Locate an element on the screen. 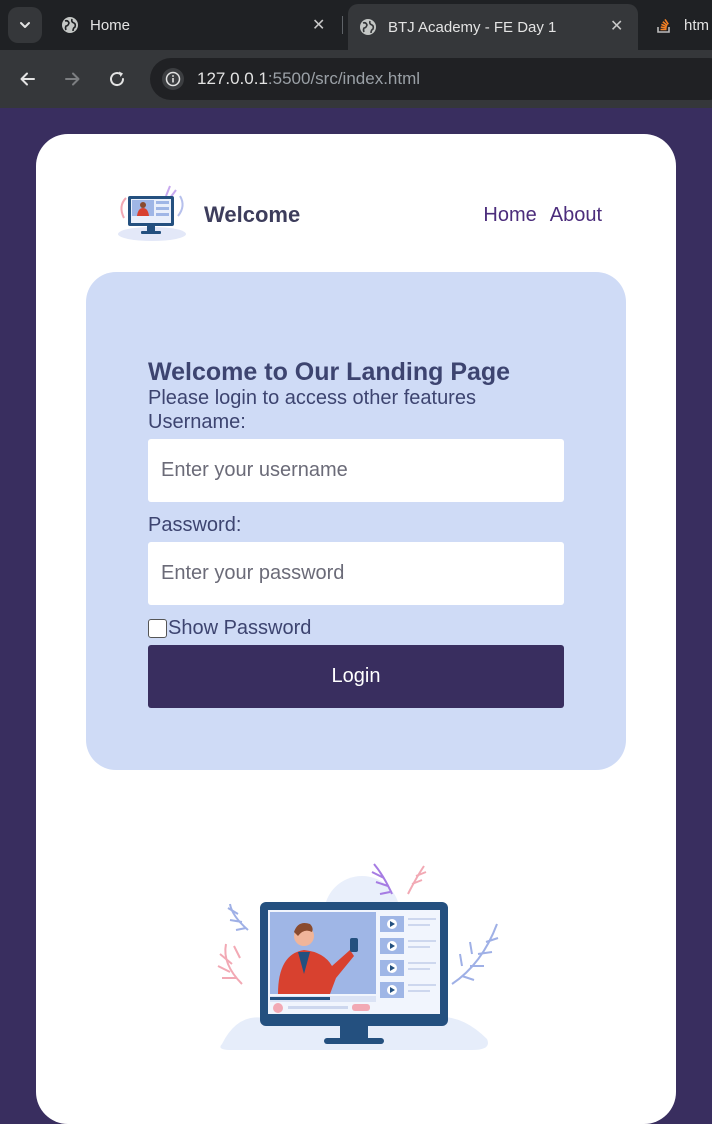 Image resolution: width=712 pixels, height=1124 pixels. username-label: Username: is located at coordinates (197, 422).